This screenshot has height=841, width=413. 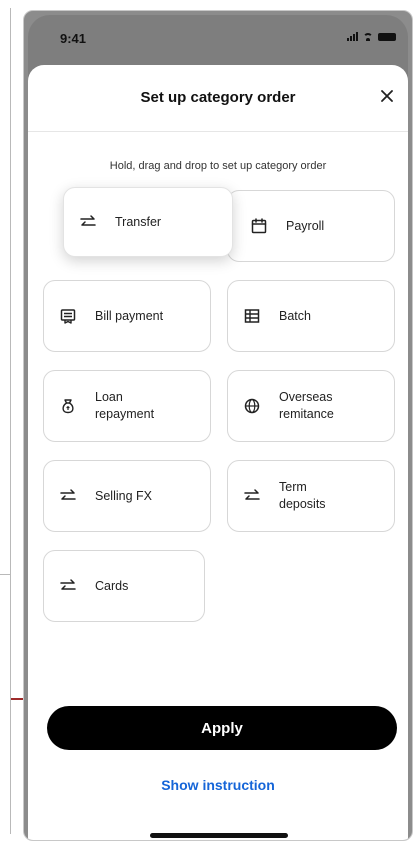 I want to click on apply-button: Apply, so click(x=222, y=728).